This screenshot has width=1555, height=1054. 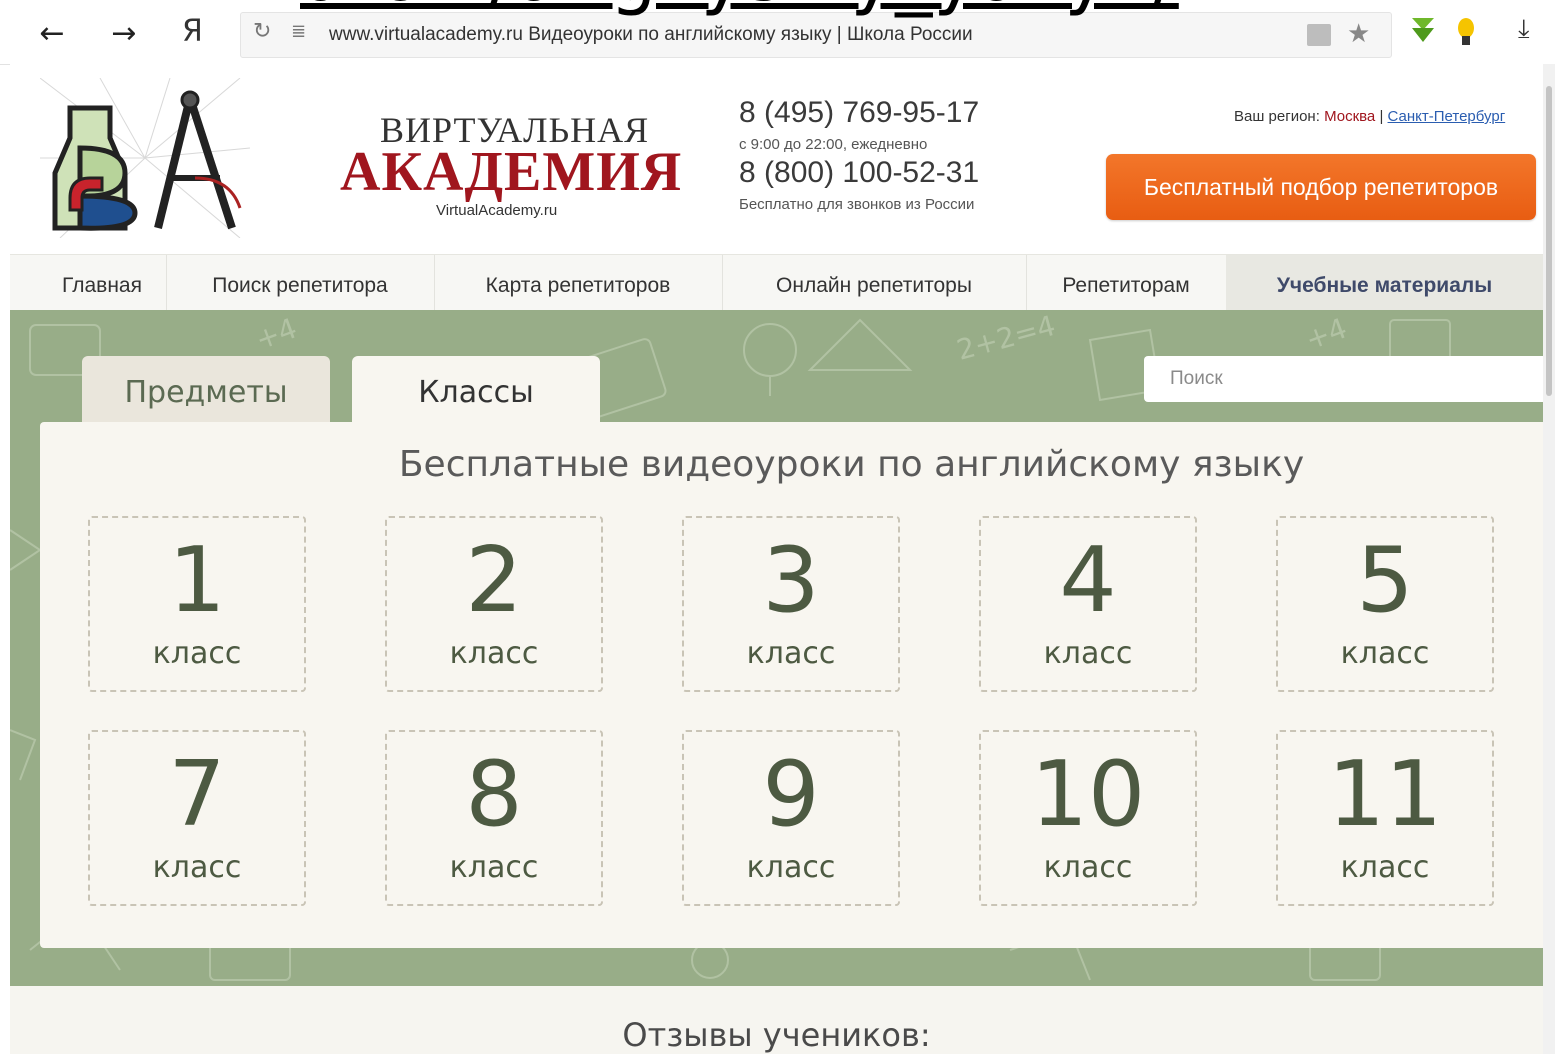 What do you see at coordinates (145, 158) in the screenshot?
I see `academy-logo-icon` at bounding box center [145, 158].